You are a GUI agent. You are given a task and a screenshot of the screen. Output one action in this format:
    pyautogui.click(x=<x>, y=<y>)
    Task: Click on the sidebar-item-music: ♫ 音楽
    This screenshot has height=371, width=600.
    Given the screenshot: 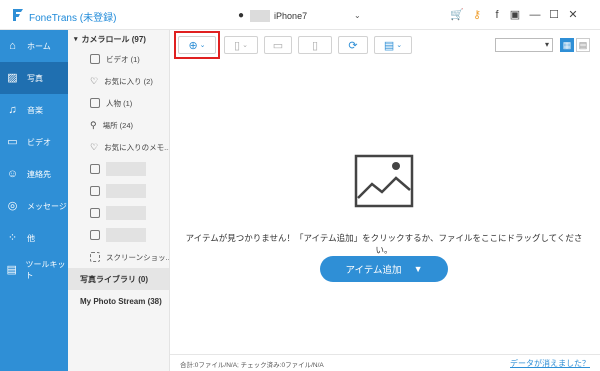 What is the action you would take?
    pyautogui.click(x=34, y=110)
    